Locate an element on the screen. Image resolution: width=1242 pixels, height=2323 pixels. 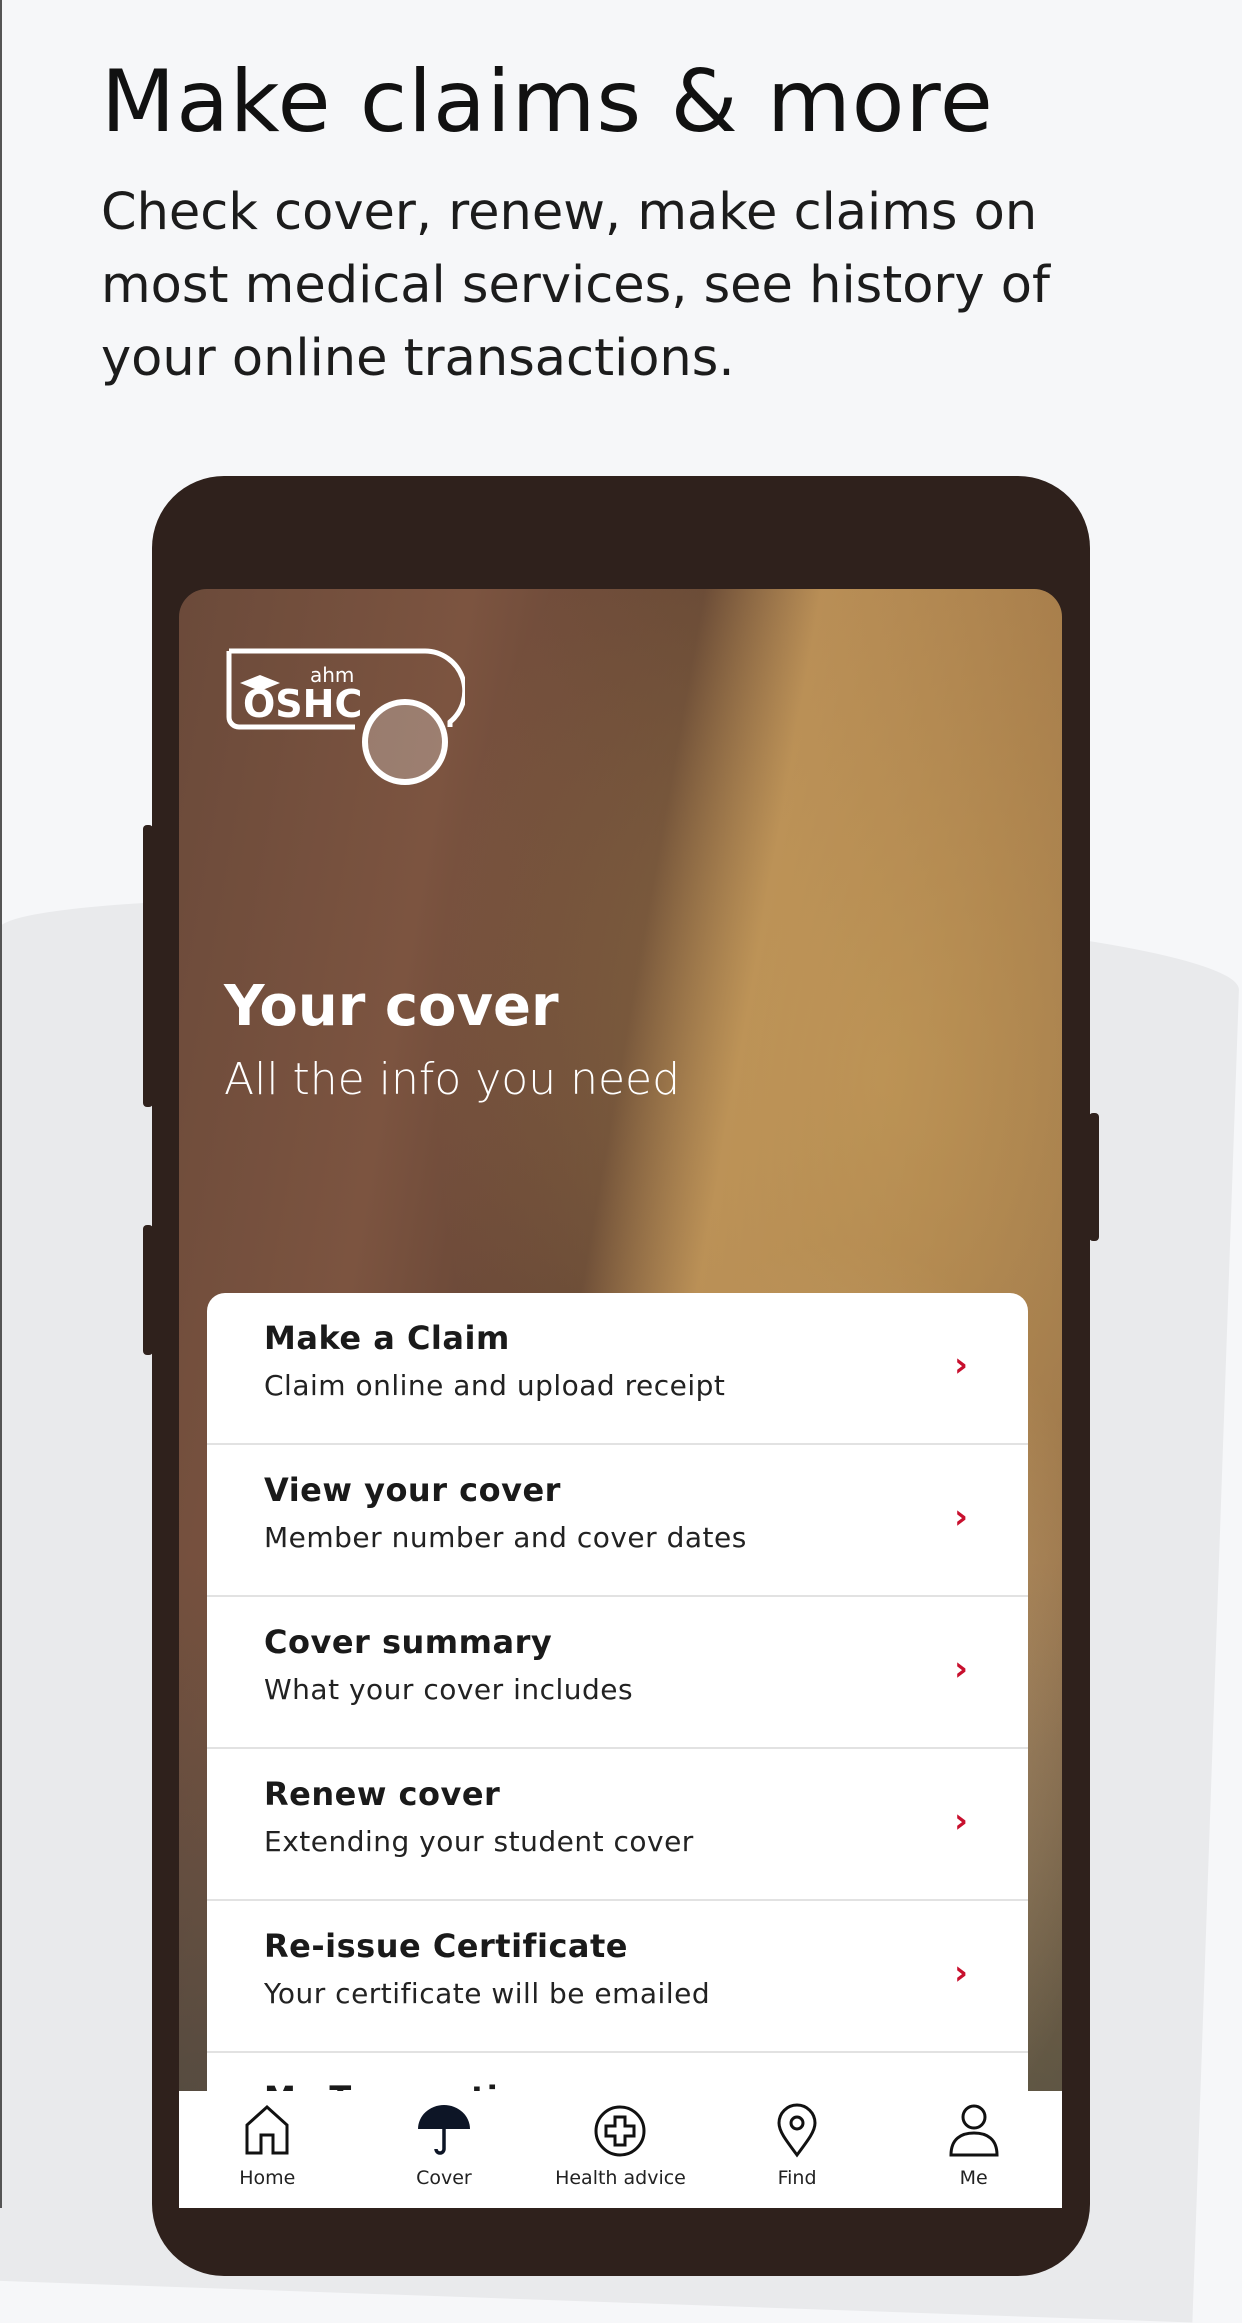
menu-item-title: Make a Claim is located at coordinates (387, 1338).